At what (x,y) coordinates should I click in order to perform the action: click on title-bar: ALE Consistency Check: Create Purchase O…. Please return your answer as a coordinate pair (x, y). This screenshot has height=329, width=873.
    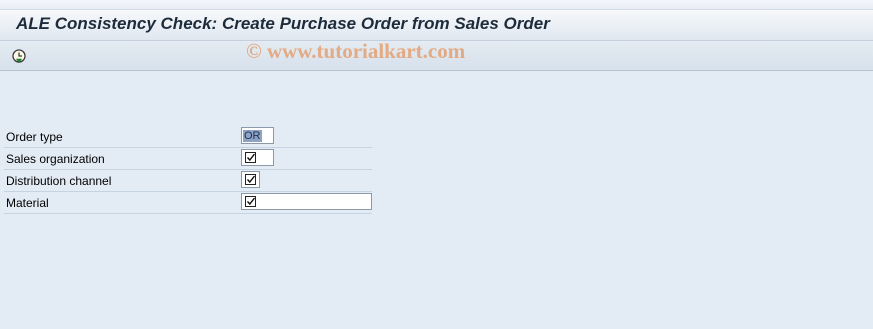
    Looking at the image, I should click on (436, 25).